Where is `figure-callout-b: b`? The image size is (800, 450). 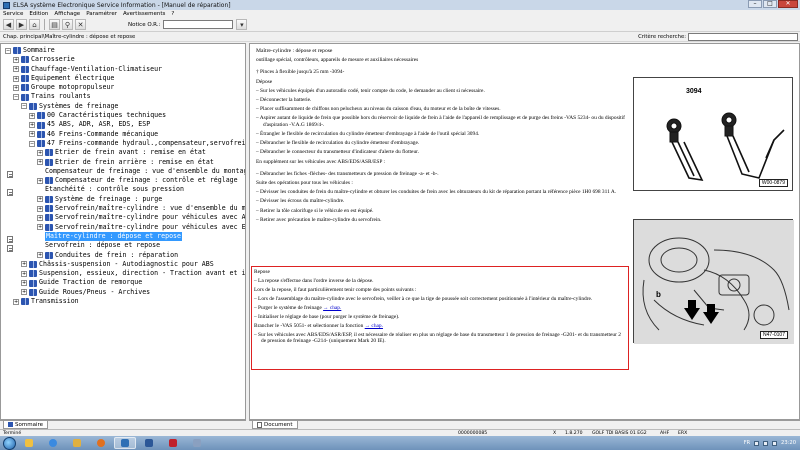 figure-callout-b: b is located at coordinates (658, 294).